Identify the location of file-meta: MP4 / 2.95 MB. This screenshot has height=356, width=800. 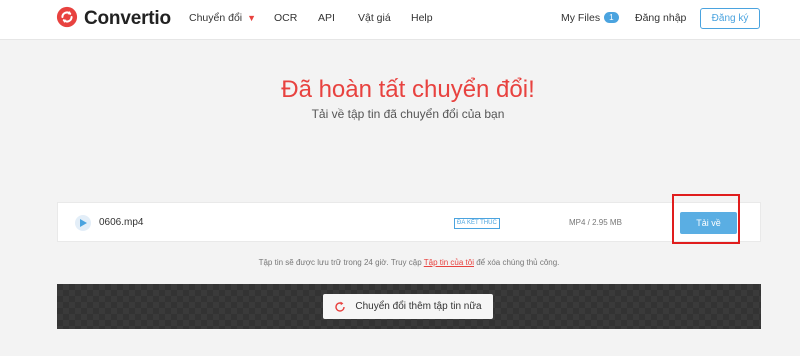
(595, 222).